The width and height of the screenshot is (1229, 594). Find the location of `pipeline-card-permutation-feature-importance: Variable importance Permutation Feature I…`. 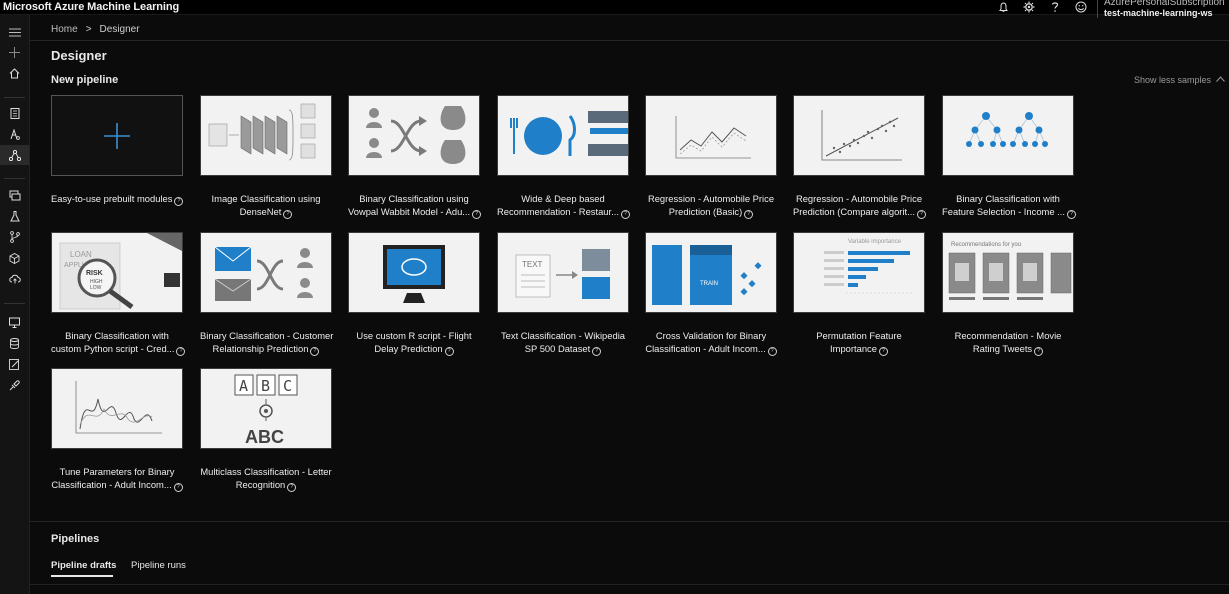

pipeline-card-permutation-feature-importance: Variable importance Permutation Feature I… is located at coordinates (859, 294).